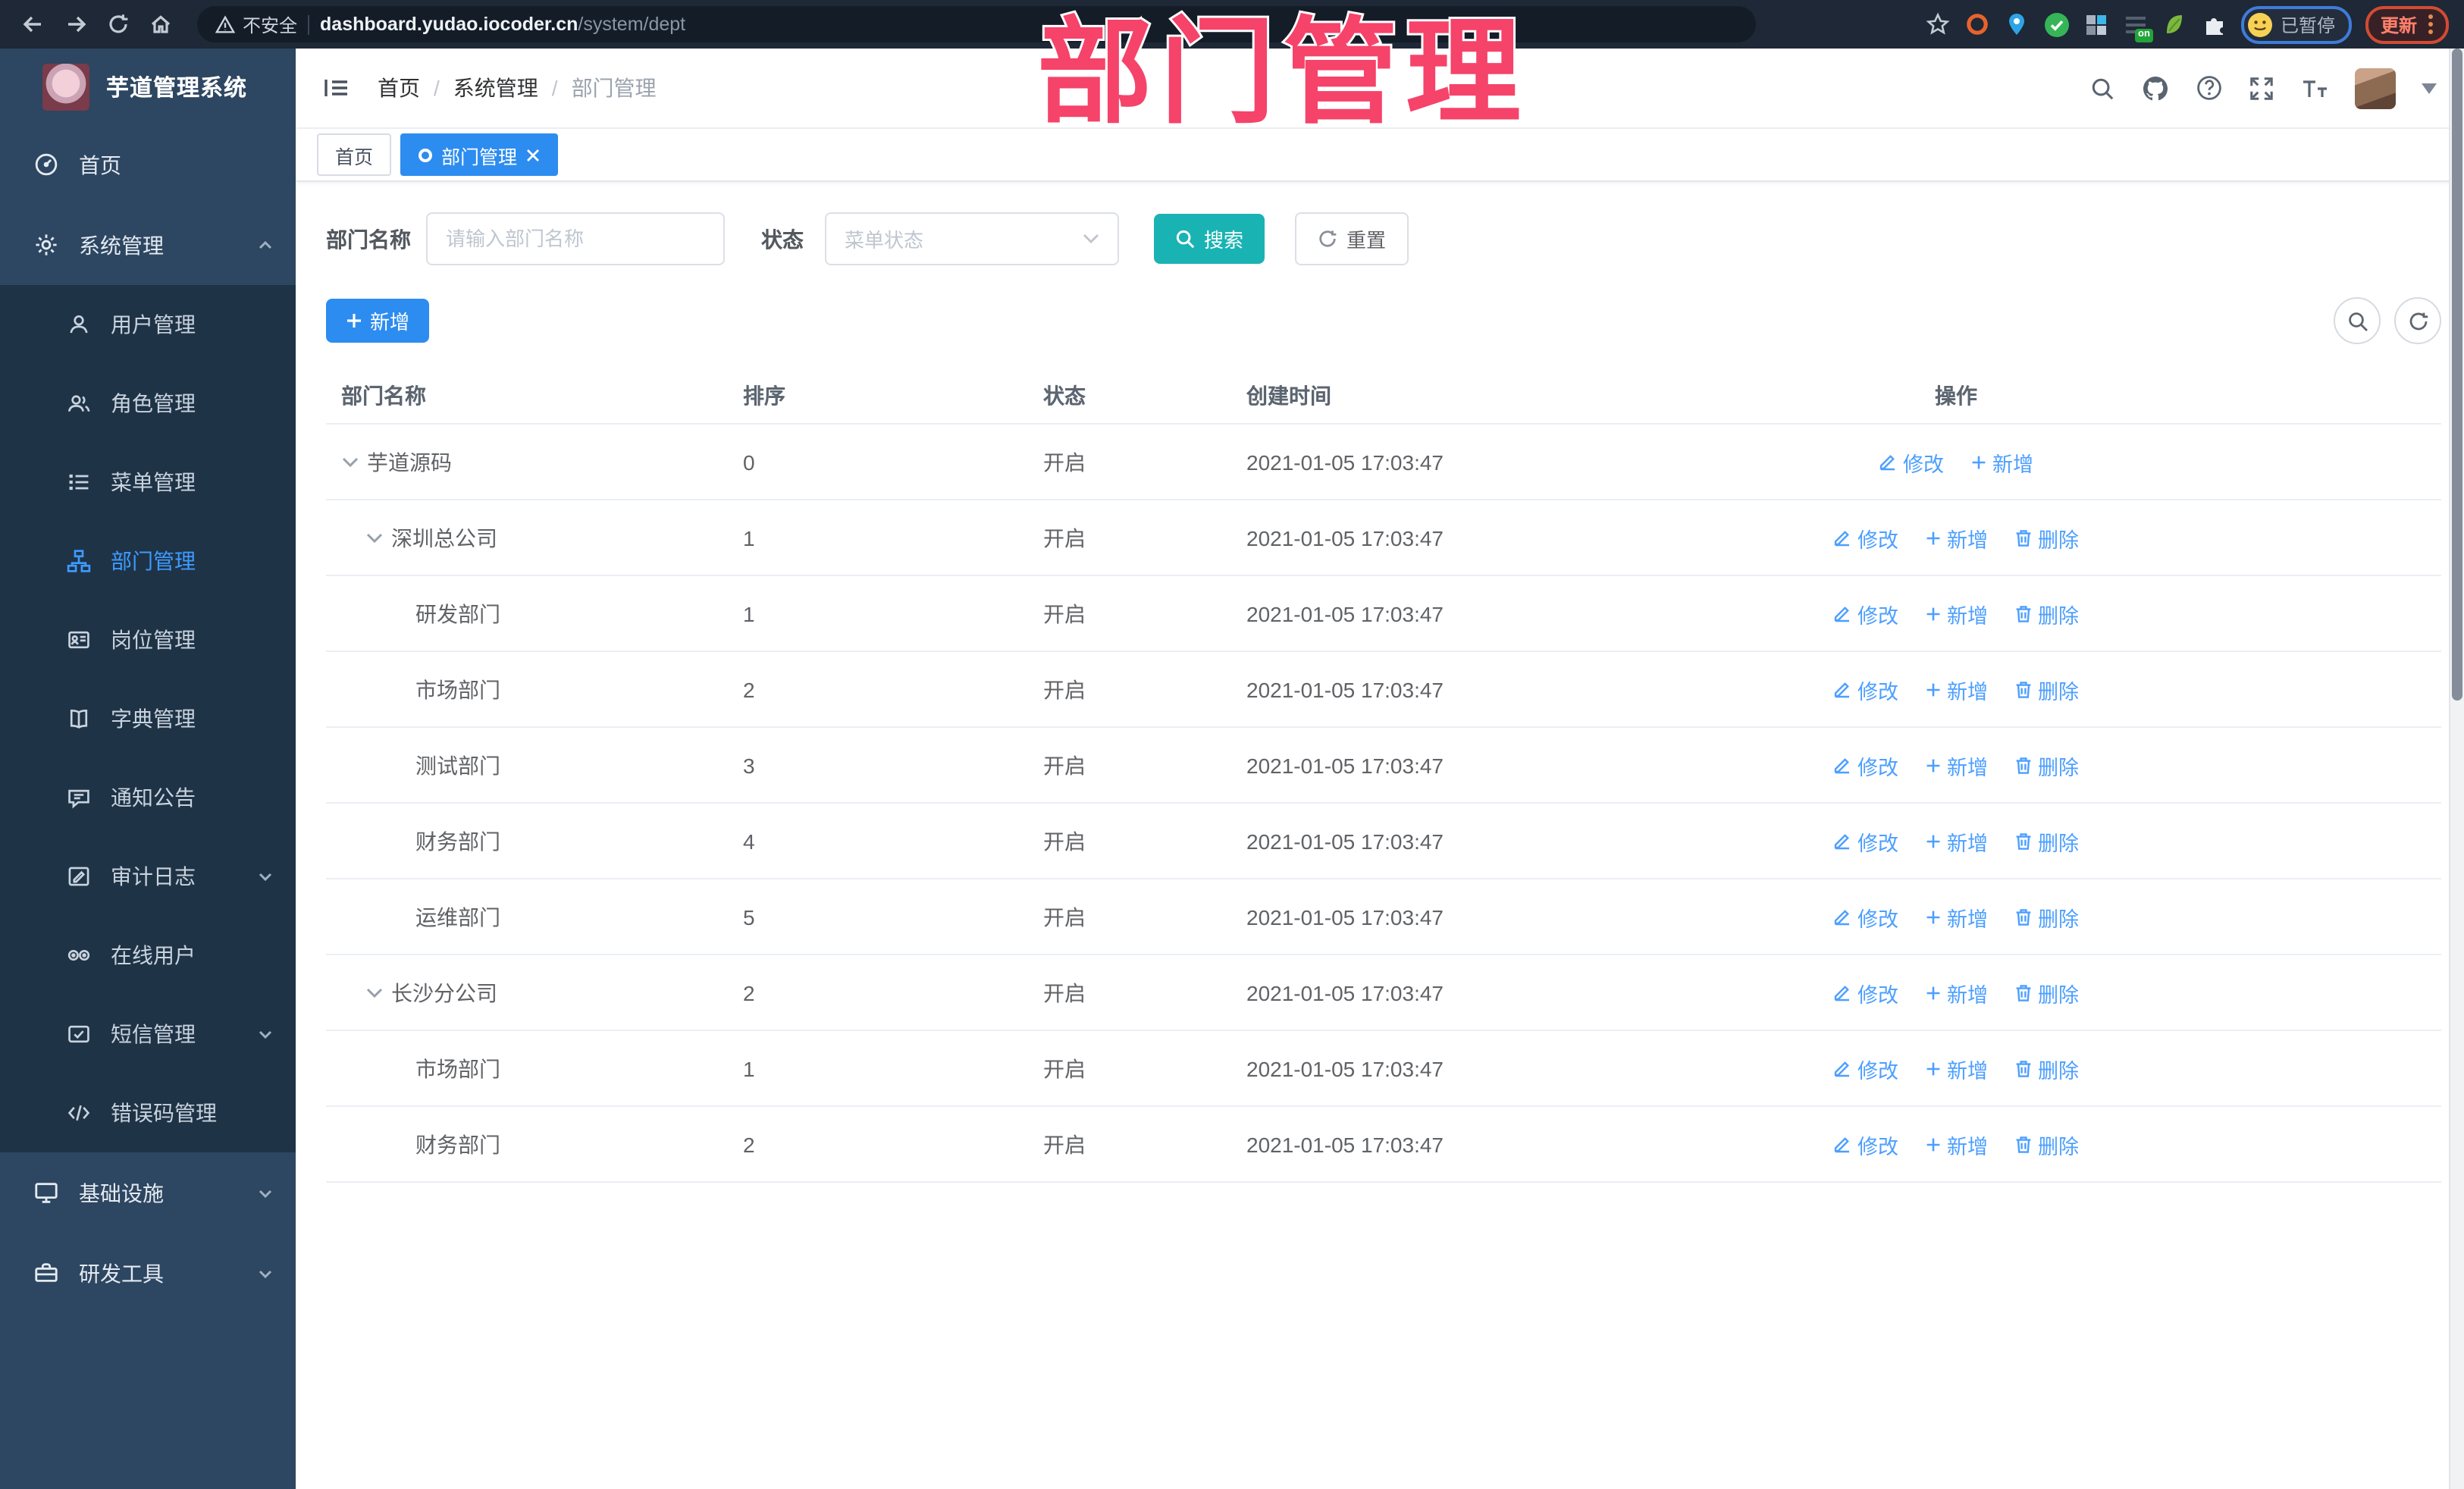 This screenshot has height=1489, width=2464. Describe the element at coordinates (2296, 24) in the screenshot. I see `profile-paused-badge: 已暂停` at that location.